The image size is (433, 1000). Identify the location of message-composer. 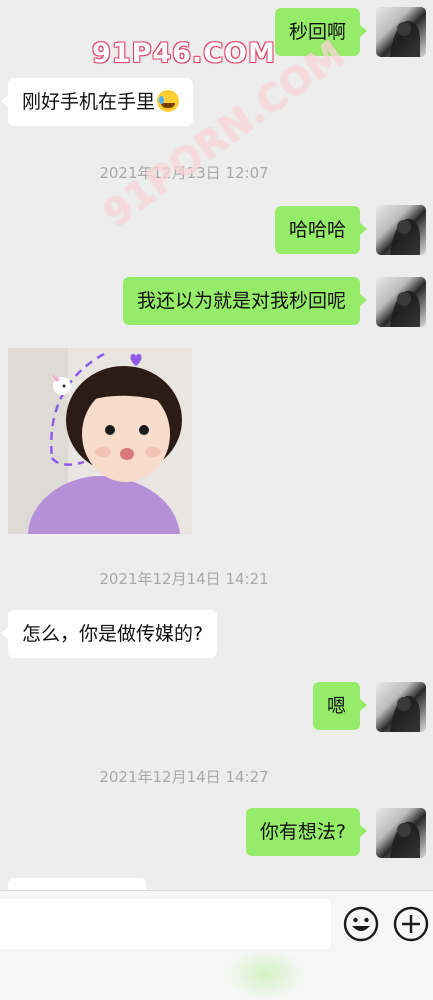
(216, 945).